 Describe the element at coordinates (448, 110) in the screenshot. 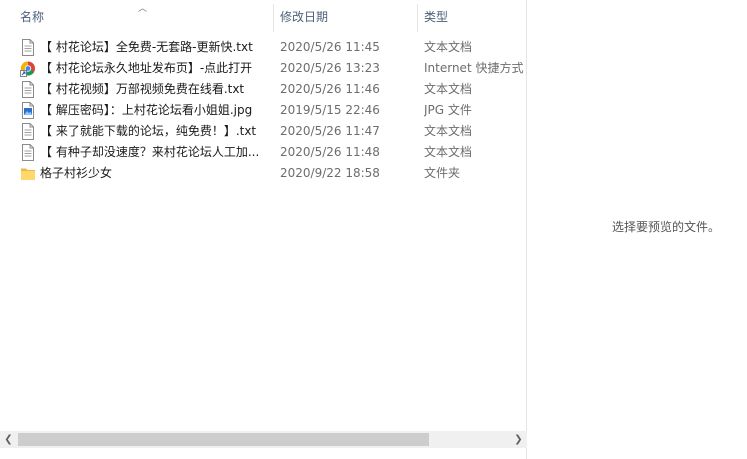

I see `file-type: JPG 文件` at that location.